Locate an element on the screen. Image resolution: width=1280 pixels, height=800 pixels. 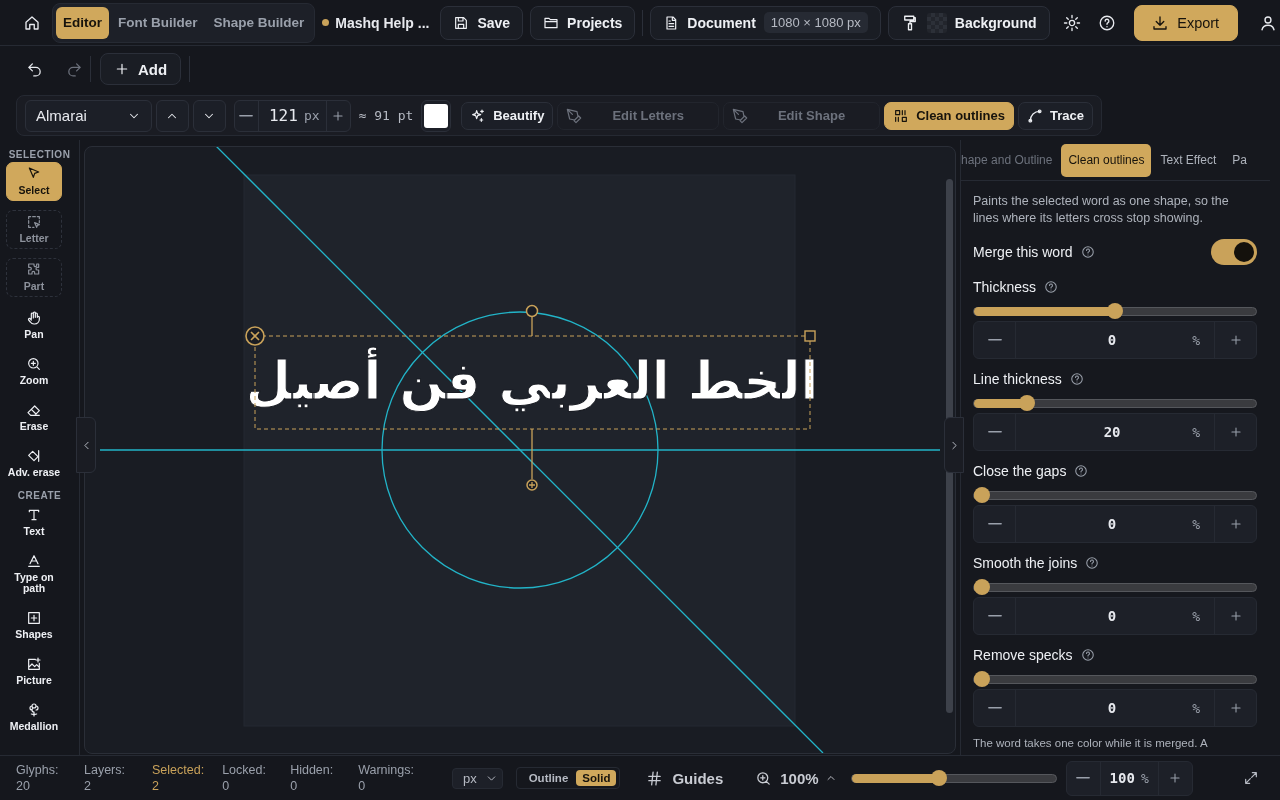
settings-icon is located at coordinates (1072, 22).